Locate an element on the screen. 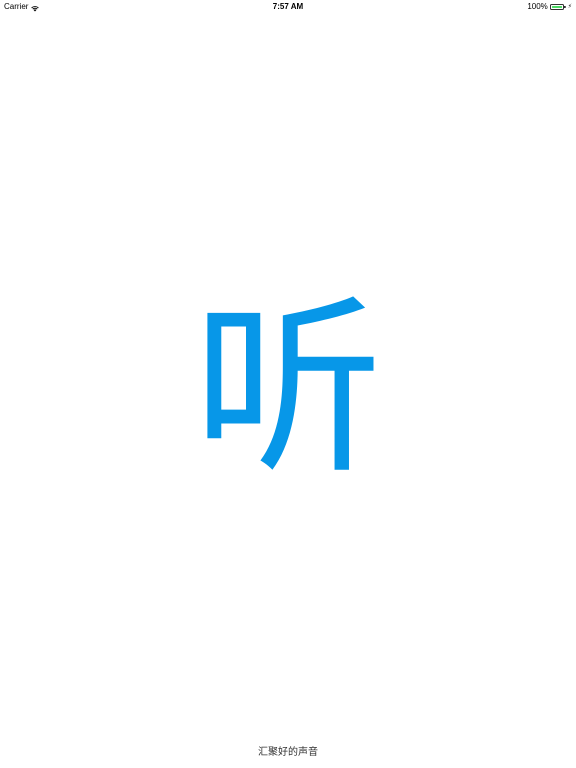 This screenshot has width=576, height=768. battery-indicator: 100% ⚡ is located at coordinates (549, 7).